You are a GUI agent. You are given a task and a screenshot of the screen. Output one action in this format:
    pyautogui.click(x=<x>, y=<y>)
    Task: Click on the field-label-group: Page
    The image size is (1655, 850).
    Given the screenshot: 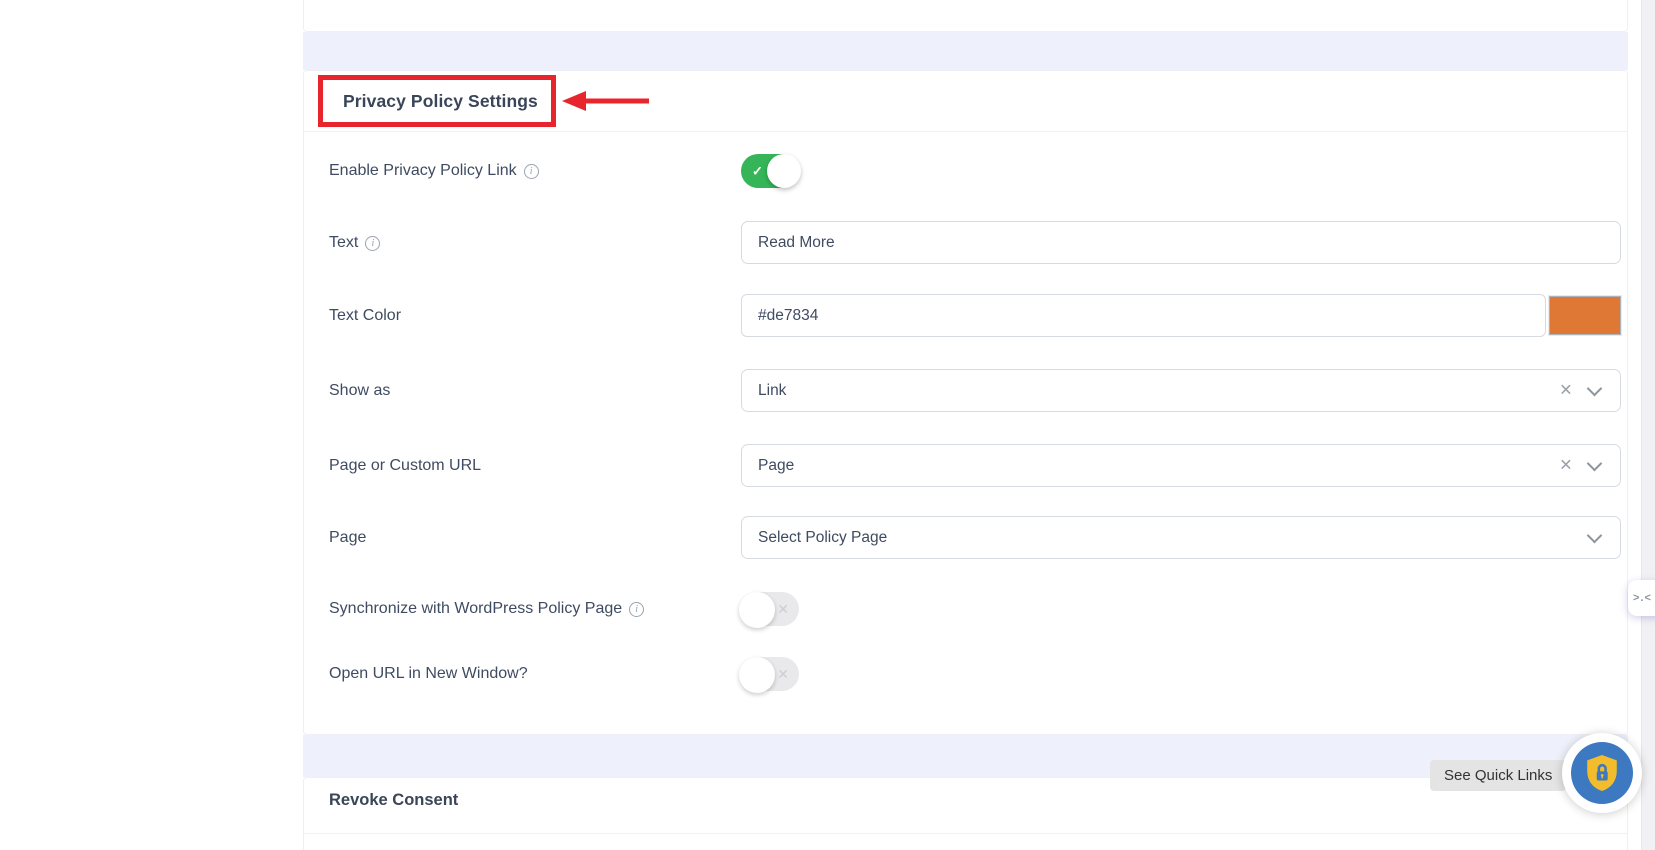 What is the action you would take?
    pyautogui.click(x=535, y=538)
    